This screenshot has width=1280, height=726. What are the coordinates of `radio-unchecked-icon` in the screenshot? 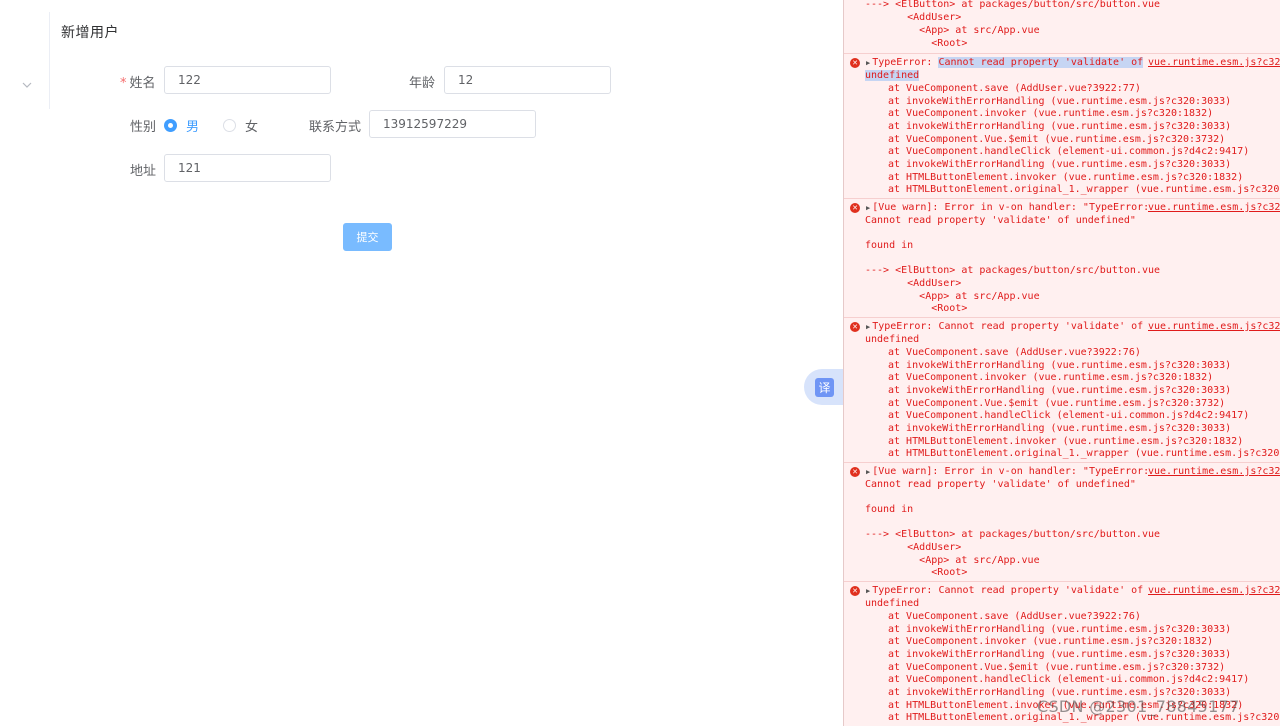 It's located at (229, 125).